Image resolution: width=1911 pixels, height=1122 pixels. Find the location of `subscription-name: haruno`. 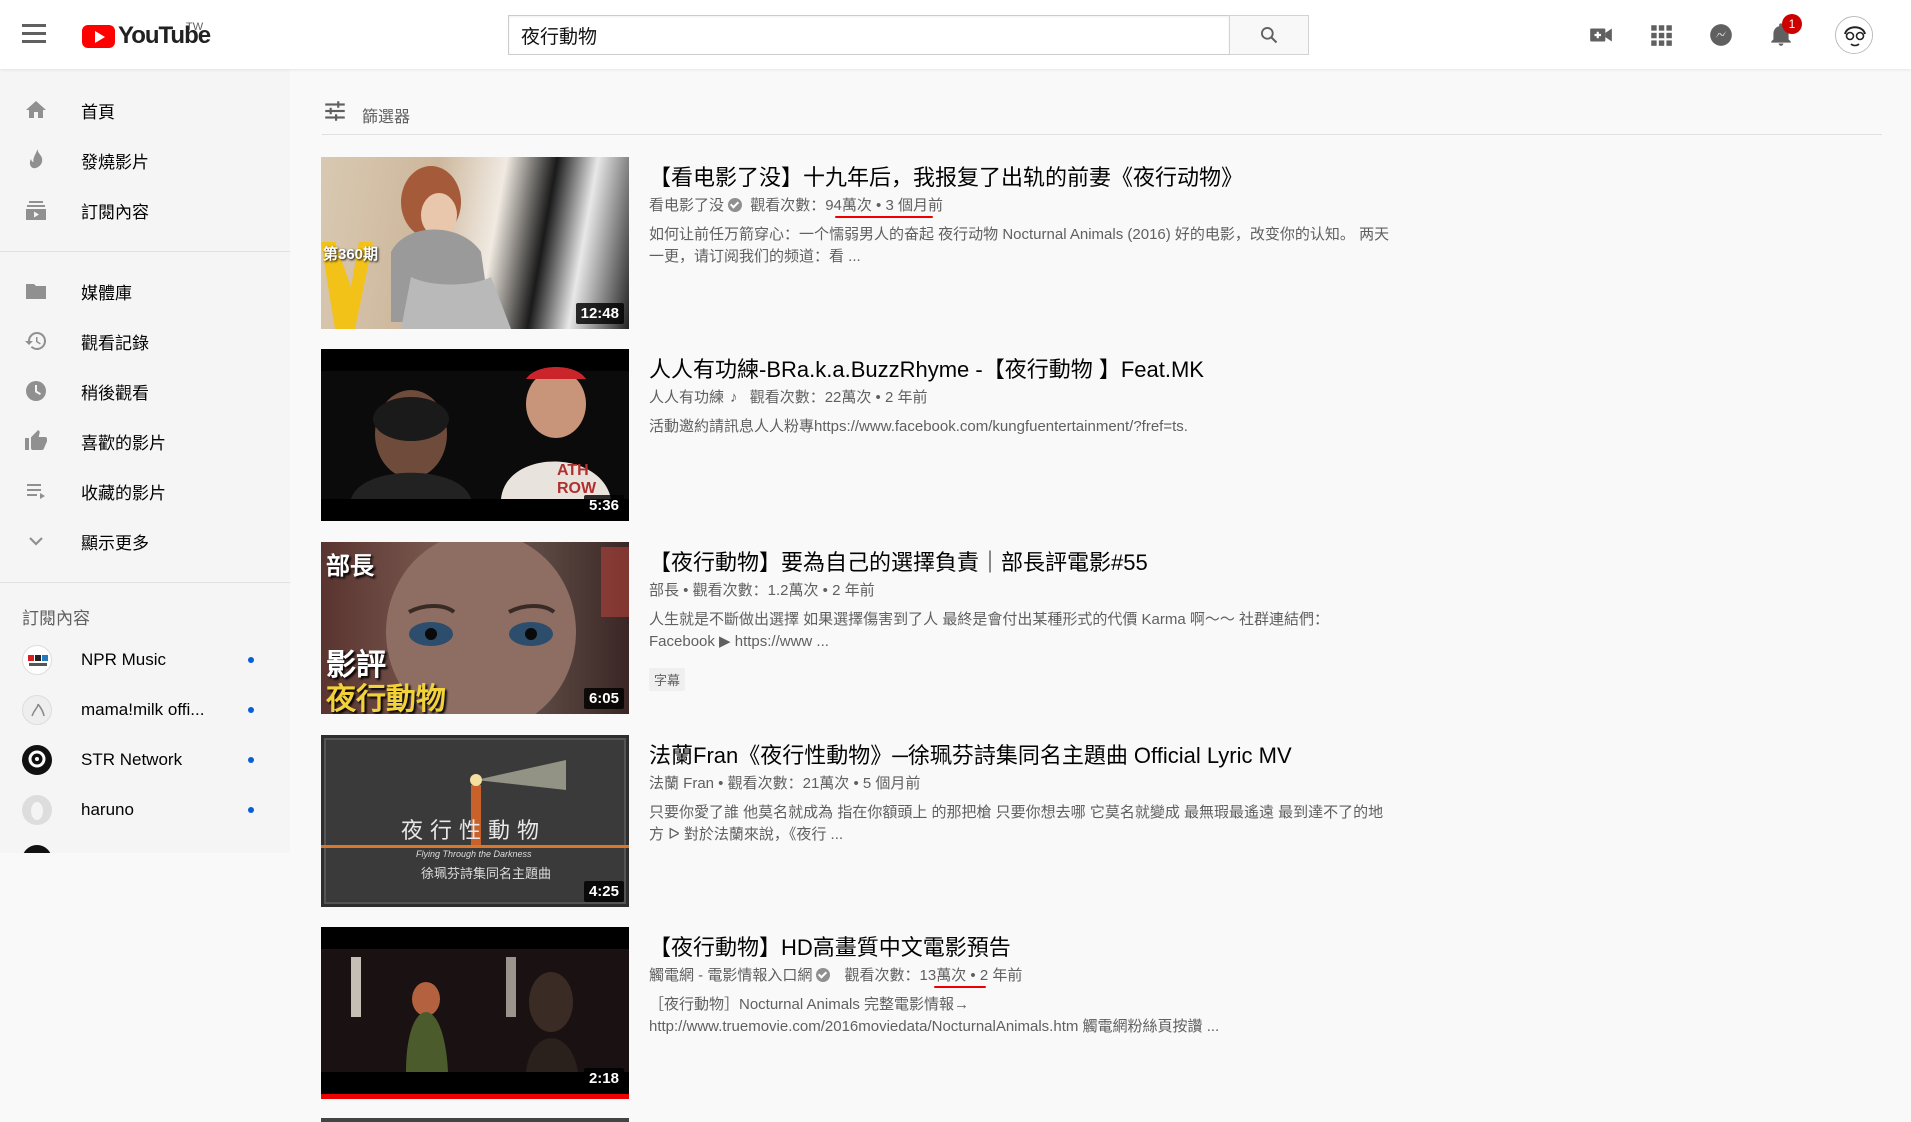

subscription-name: haruno is located at coordinates (107, 809).